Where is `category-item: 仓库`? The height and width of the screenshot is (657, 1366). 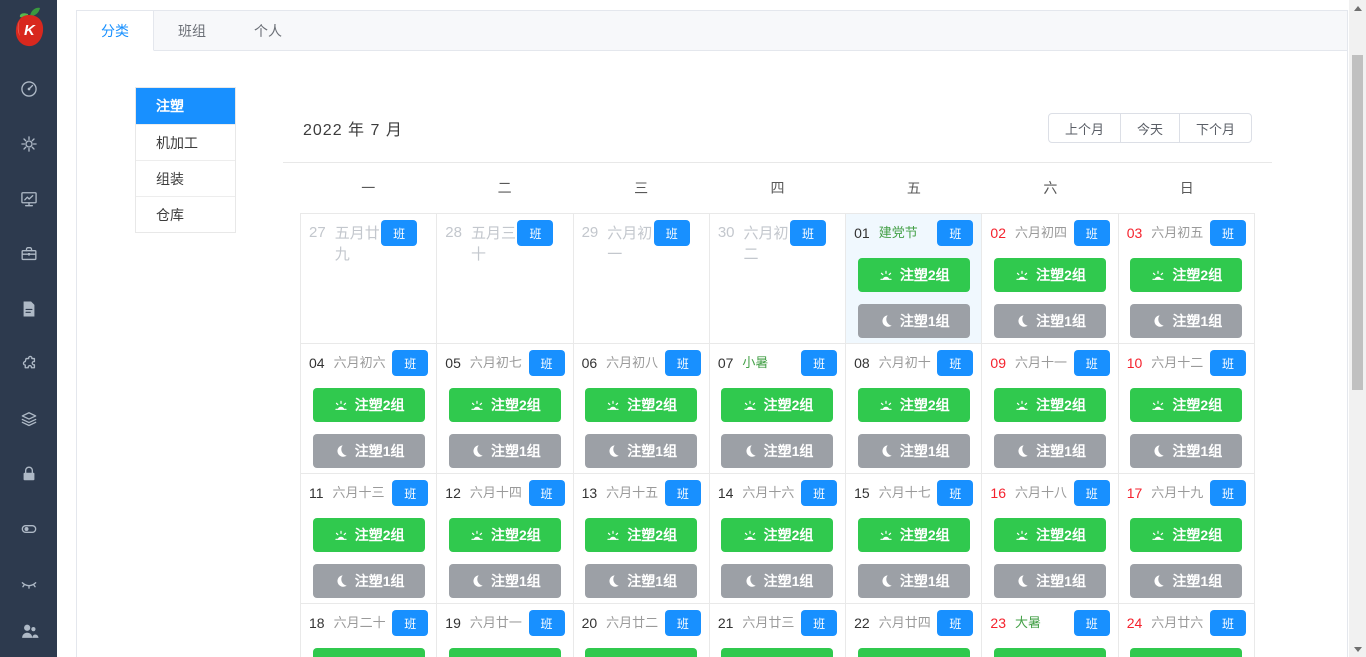
category-item: 仓库 is located at coordinates (185, 214).